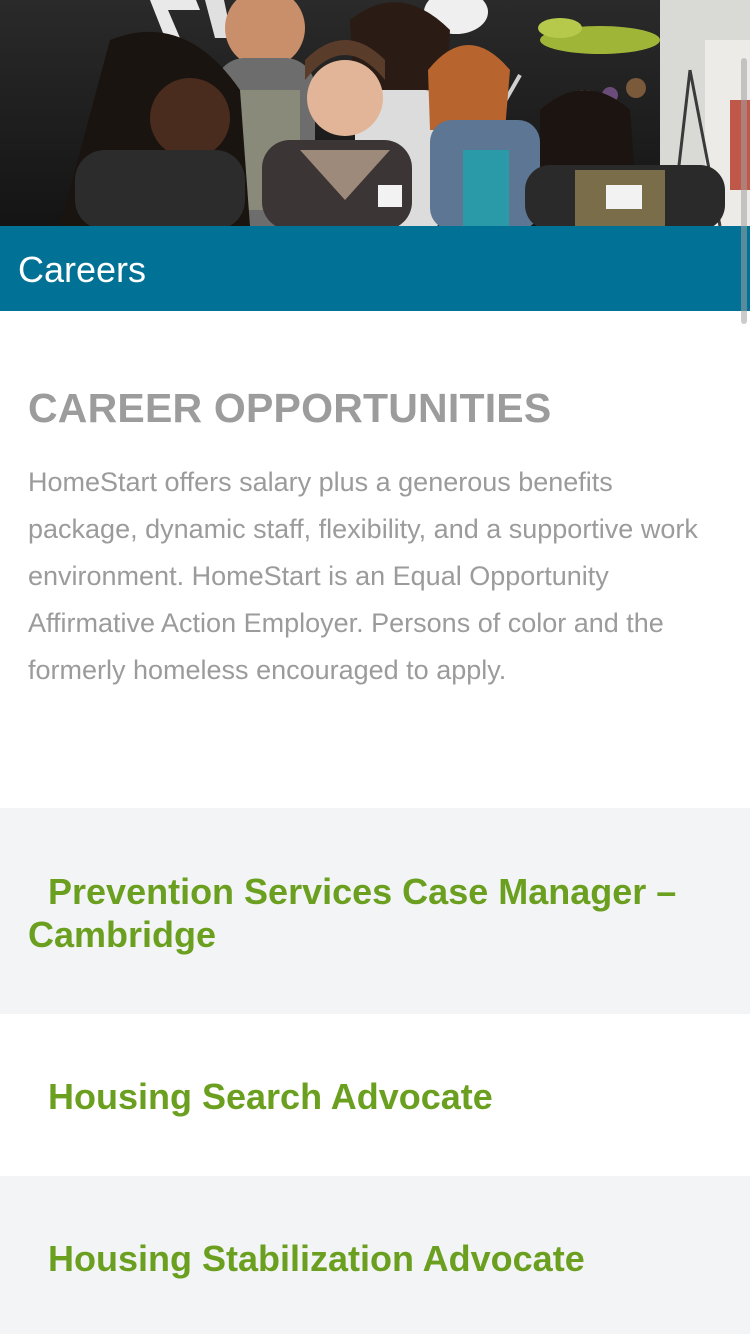 This screenshot has height=1334, width=750. Describe the element at coordinates (375, 268) in the screenshot. I see `page-header-banner: Careers` at that location.